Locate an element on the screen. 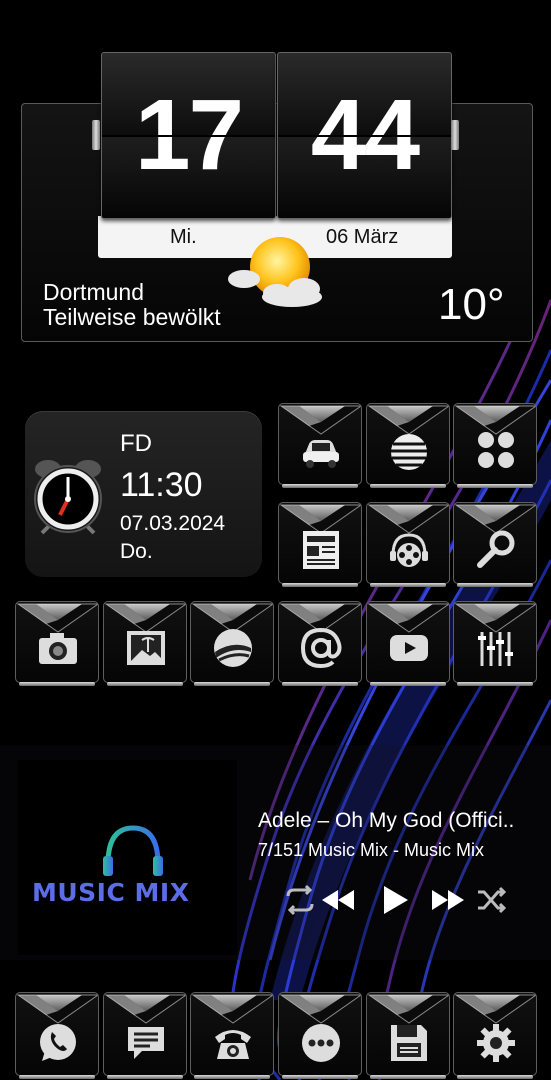  app-tile-camera is located at coordinates (57, 643).